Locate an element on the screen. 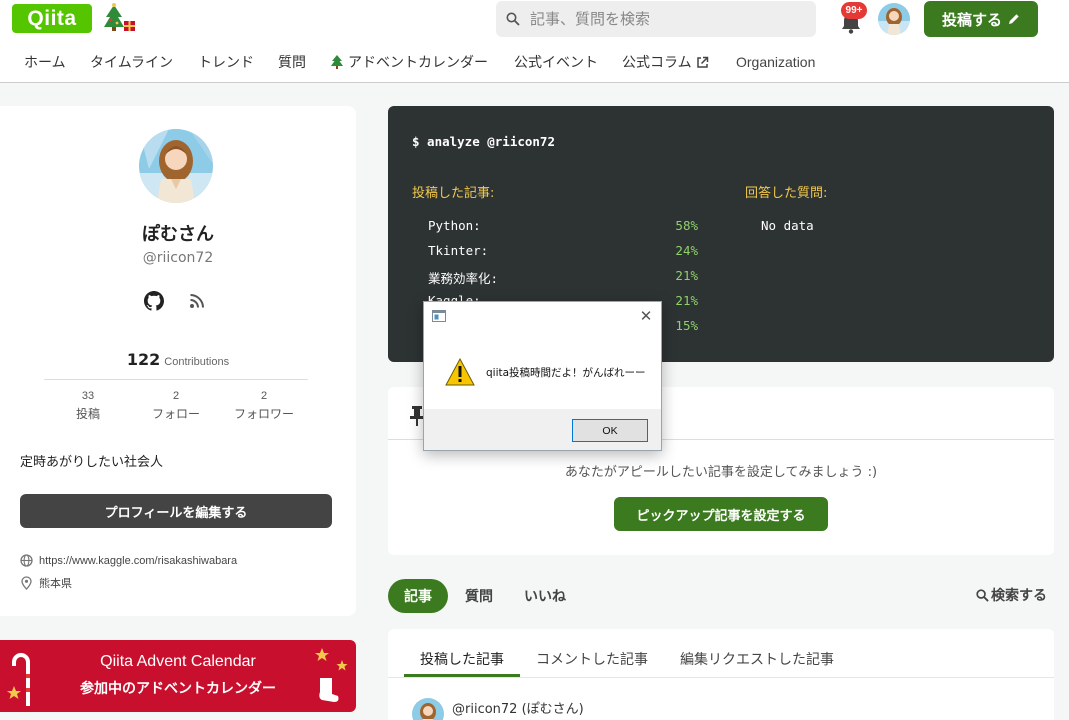  nav-official-events: 公式イベント is located at coordinates (556, 62).